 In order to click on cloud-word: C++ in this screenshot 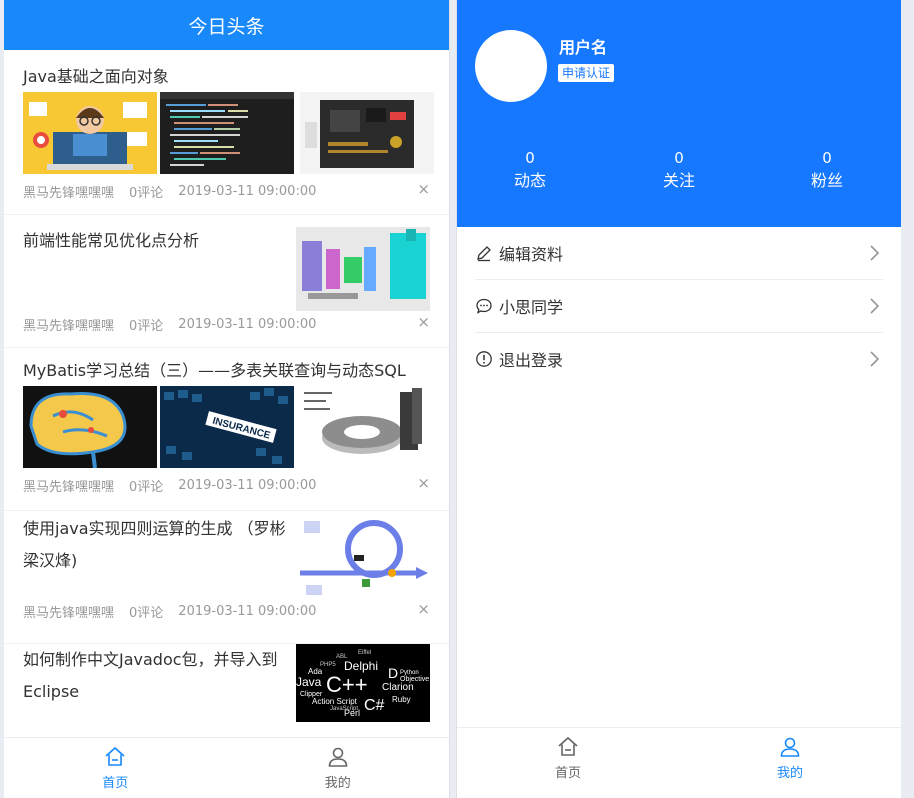, I will do `click(347, 684)`.